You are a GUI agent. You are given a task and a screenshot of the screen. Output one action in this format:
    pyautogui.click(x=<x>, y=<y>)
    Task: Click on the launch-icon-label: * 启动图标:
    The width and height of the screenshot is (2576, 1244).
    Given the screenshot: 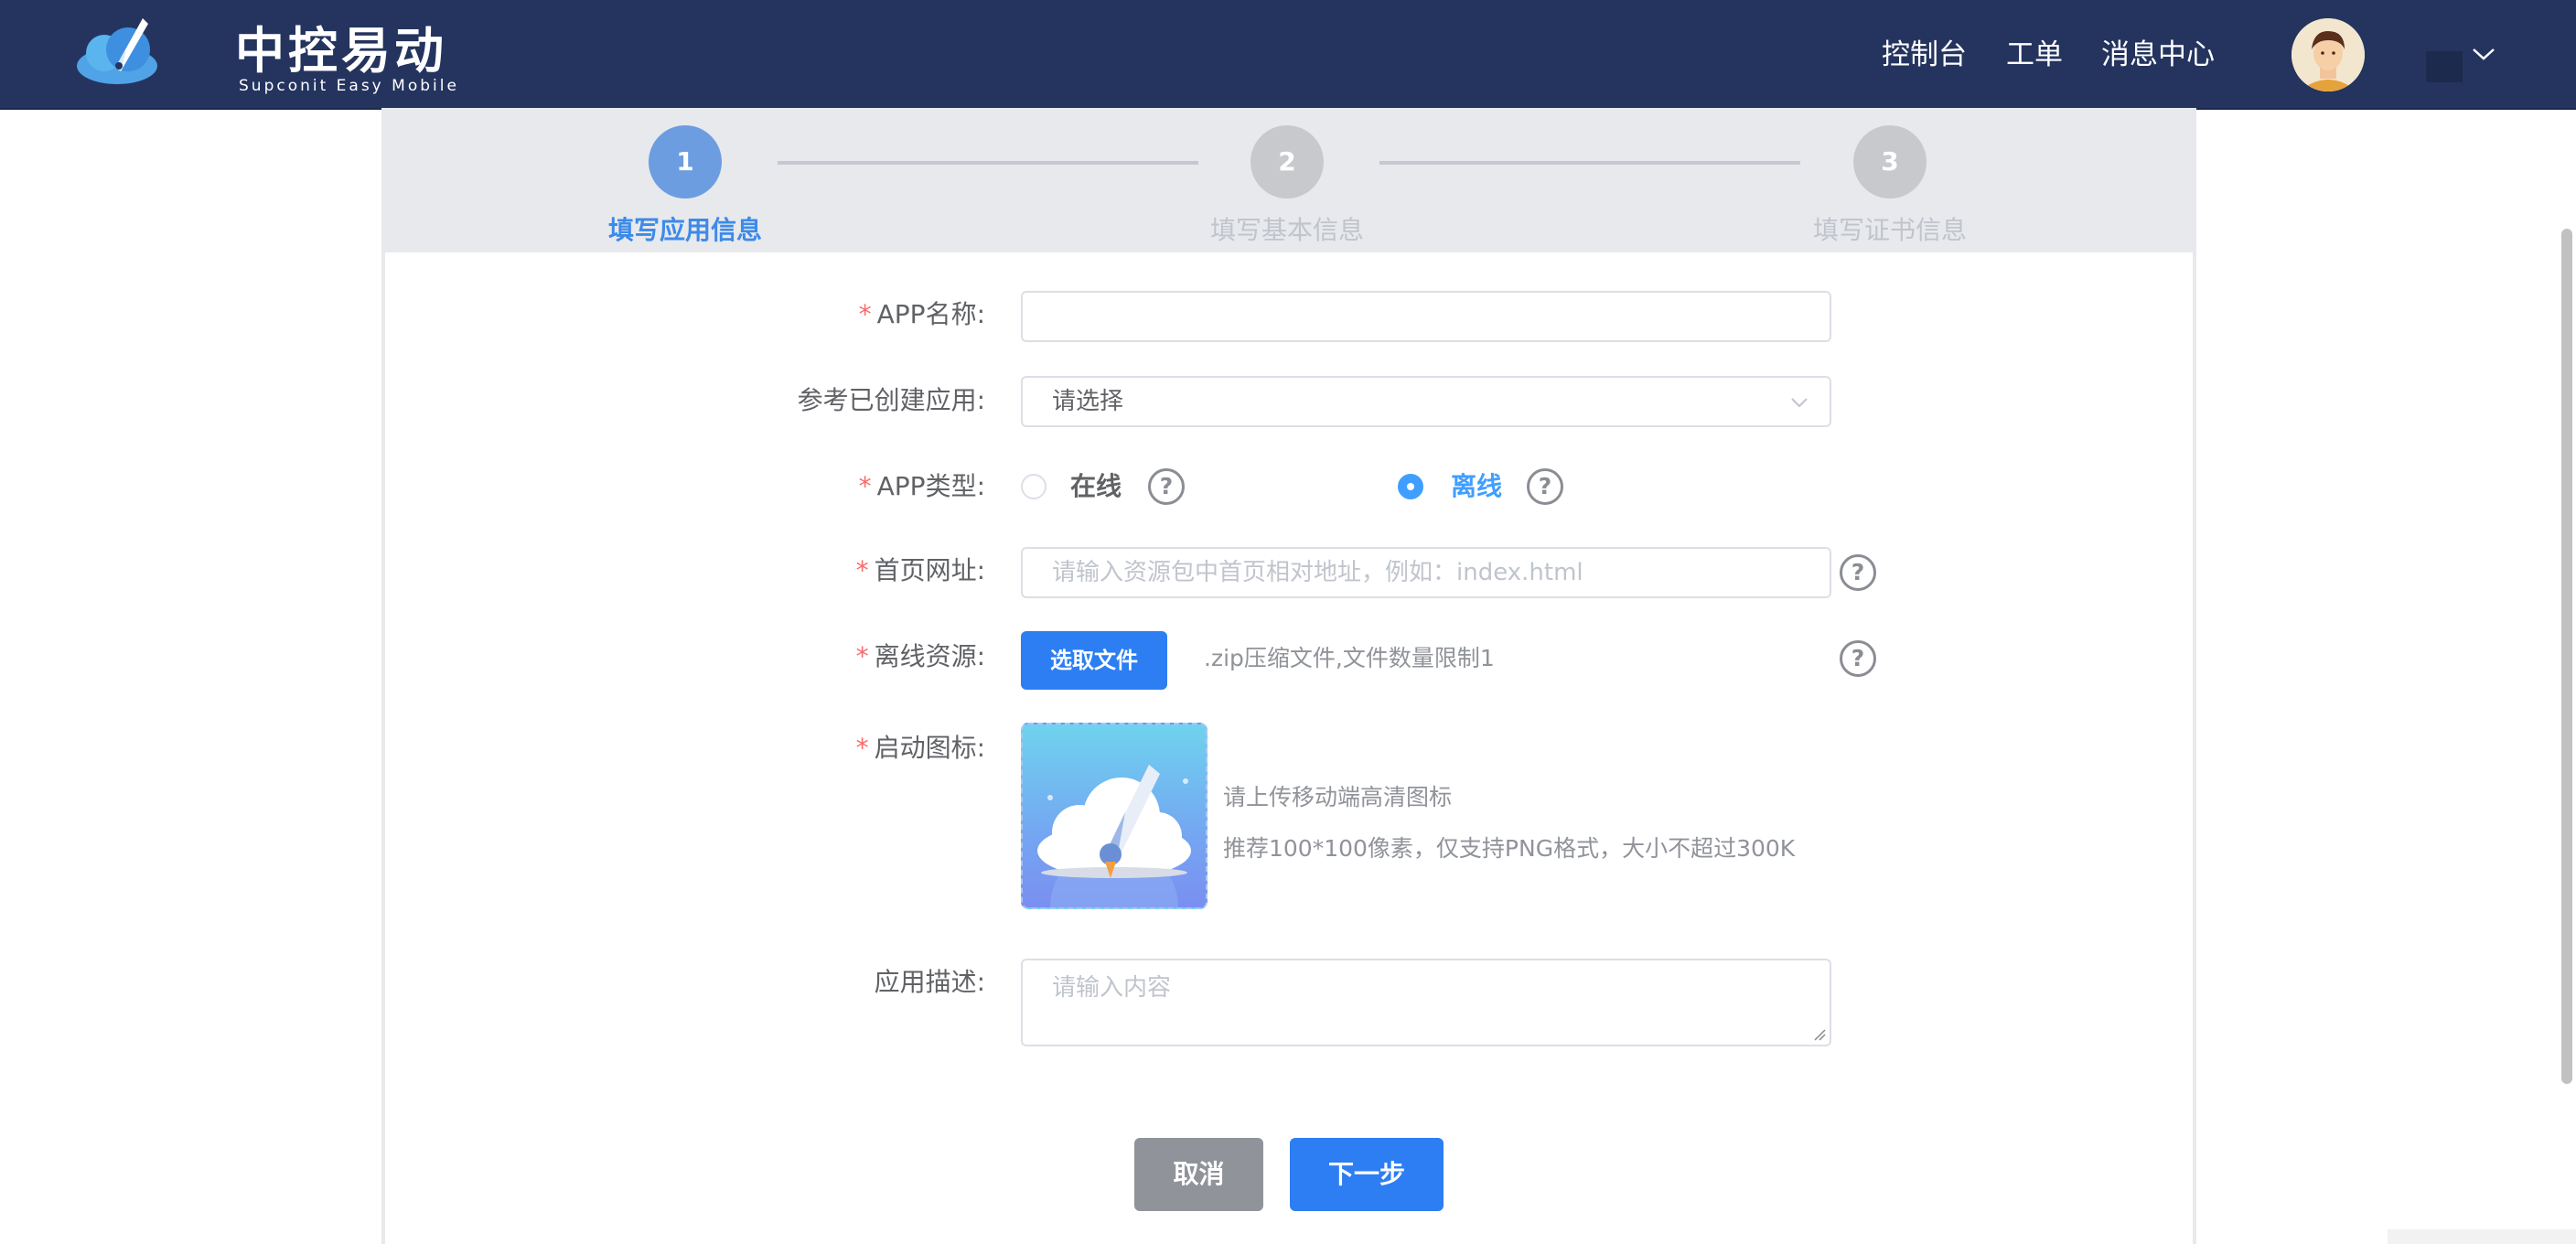 What is the action you would take?
    pyautogui.click(x=920, y=748)
    